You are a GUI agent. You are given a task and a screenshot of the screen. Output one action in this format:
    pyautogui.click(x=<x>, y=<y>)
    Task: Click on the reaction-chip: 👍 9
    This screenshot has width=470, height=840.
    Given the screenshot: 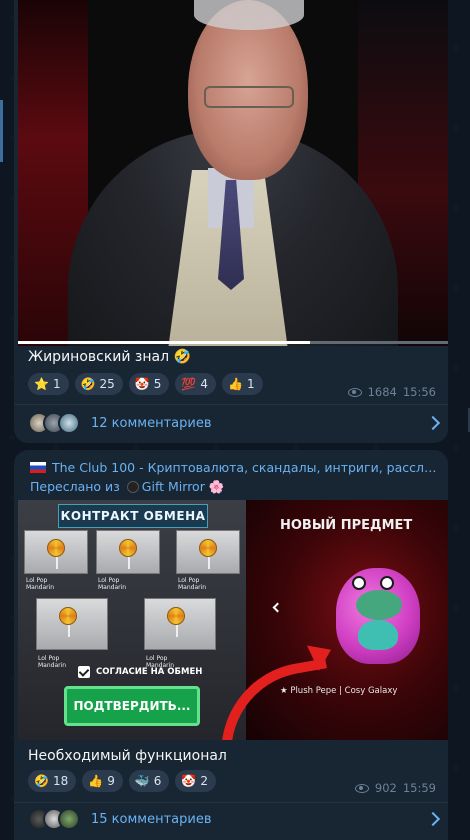 What is the action you would take?
    pyautogui.click(x=102, y=781)
    